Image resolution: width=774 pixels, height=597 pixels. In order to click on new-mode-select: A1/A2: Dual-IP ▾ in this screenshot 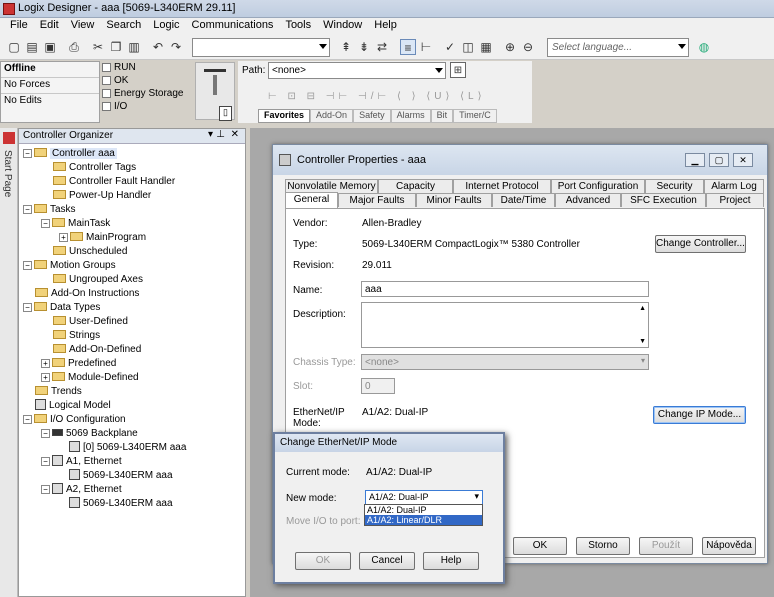, I will do `click(424, 497)`.